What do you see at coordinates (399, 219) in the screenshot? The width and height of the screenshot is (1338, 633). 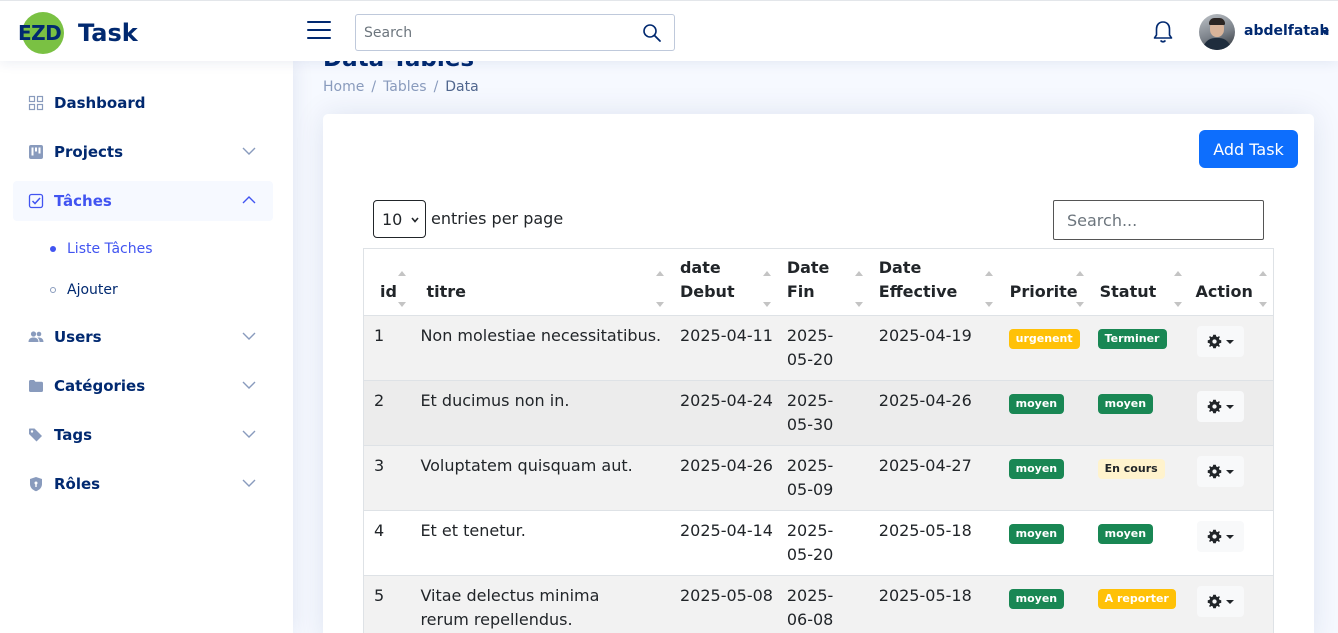 I see `entries-per-page-select: 10` at bounding box center [399, 219].